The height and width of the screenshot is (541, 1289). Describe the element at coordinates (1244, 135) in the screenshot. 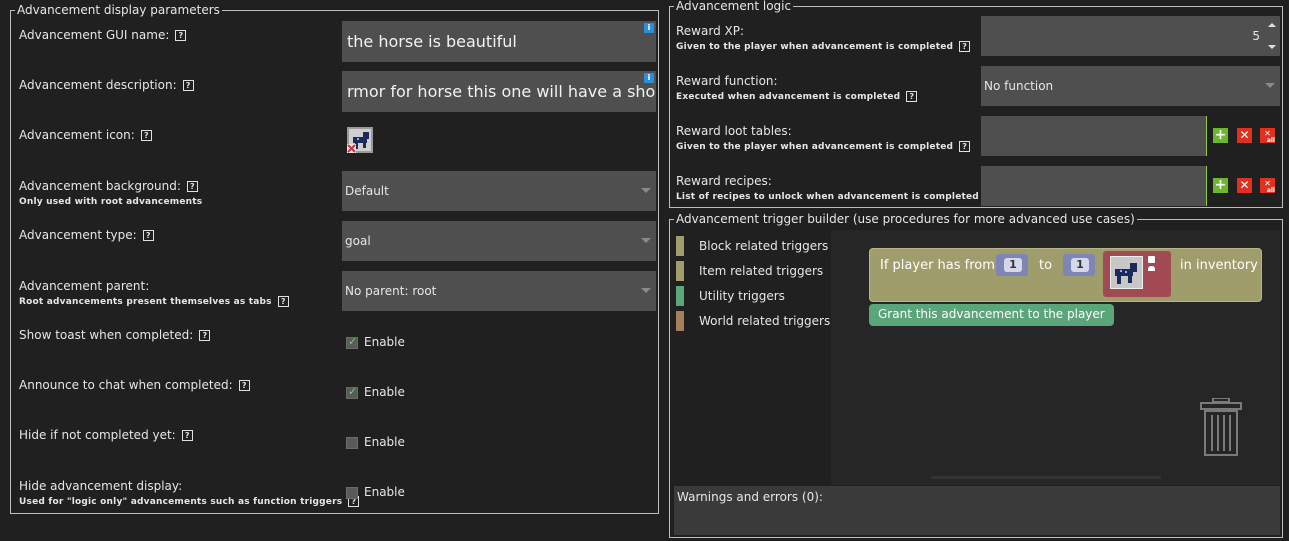

I see `remove-loot-icon: ✕` at that location.